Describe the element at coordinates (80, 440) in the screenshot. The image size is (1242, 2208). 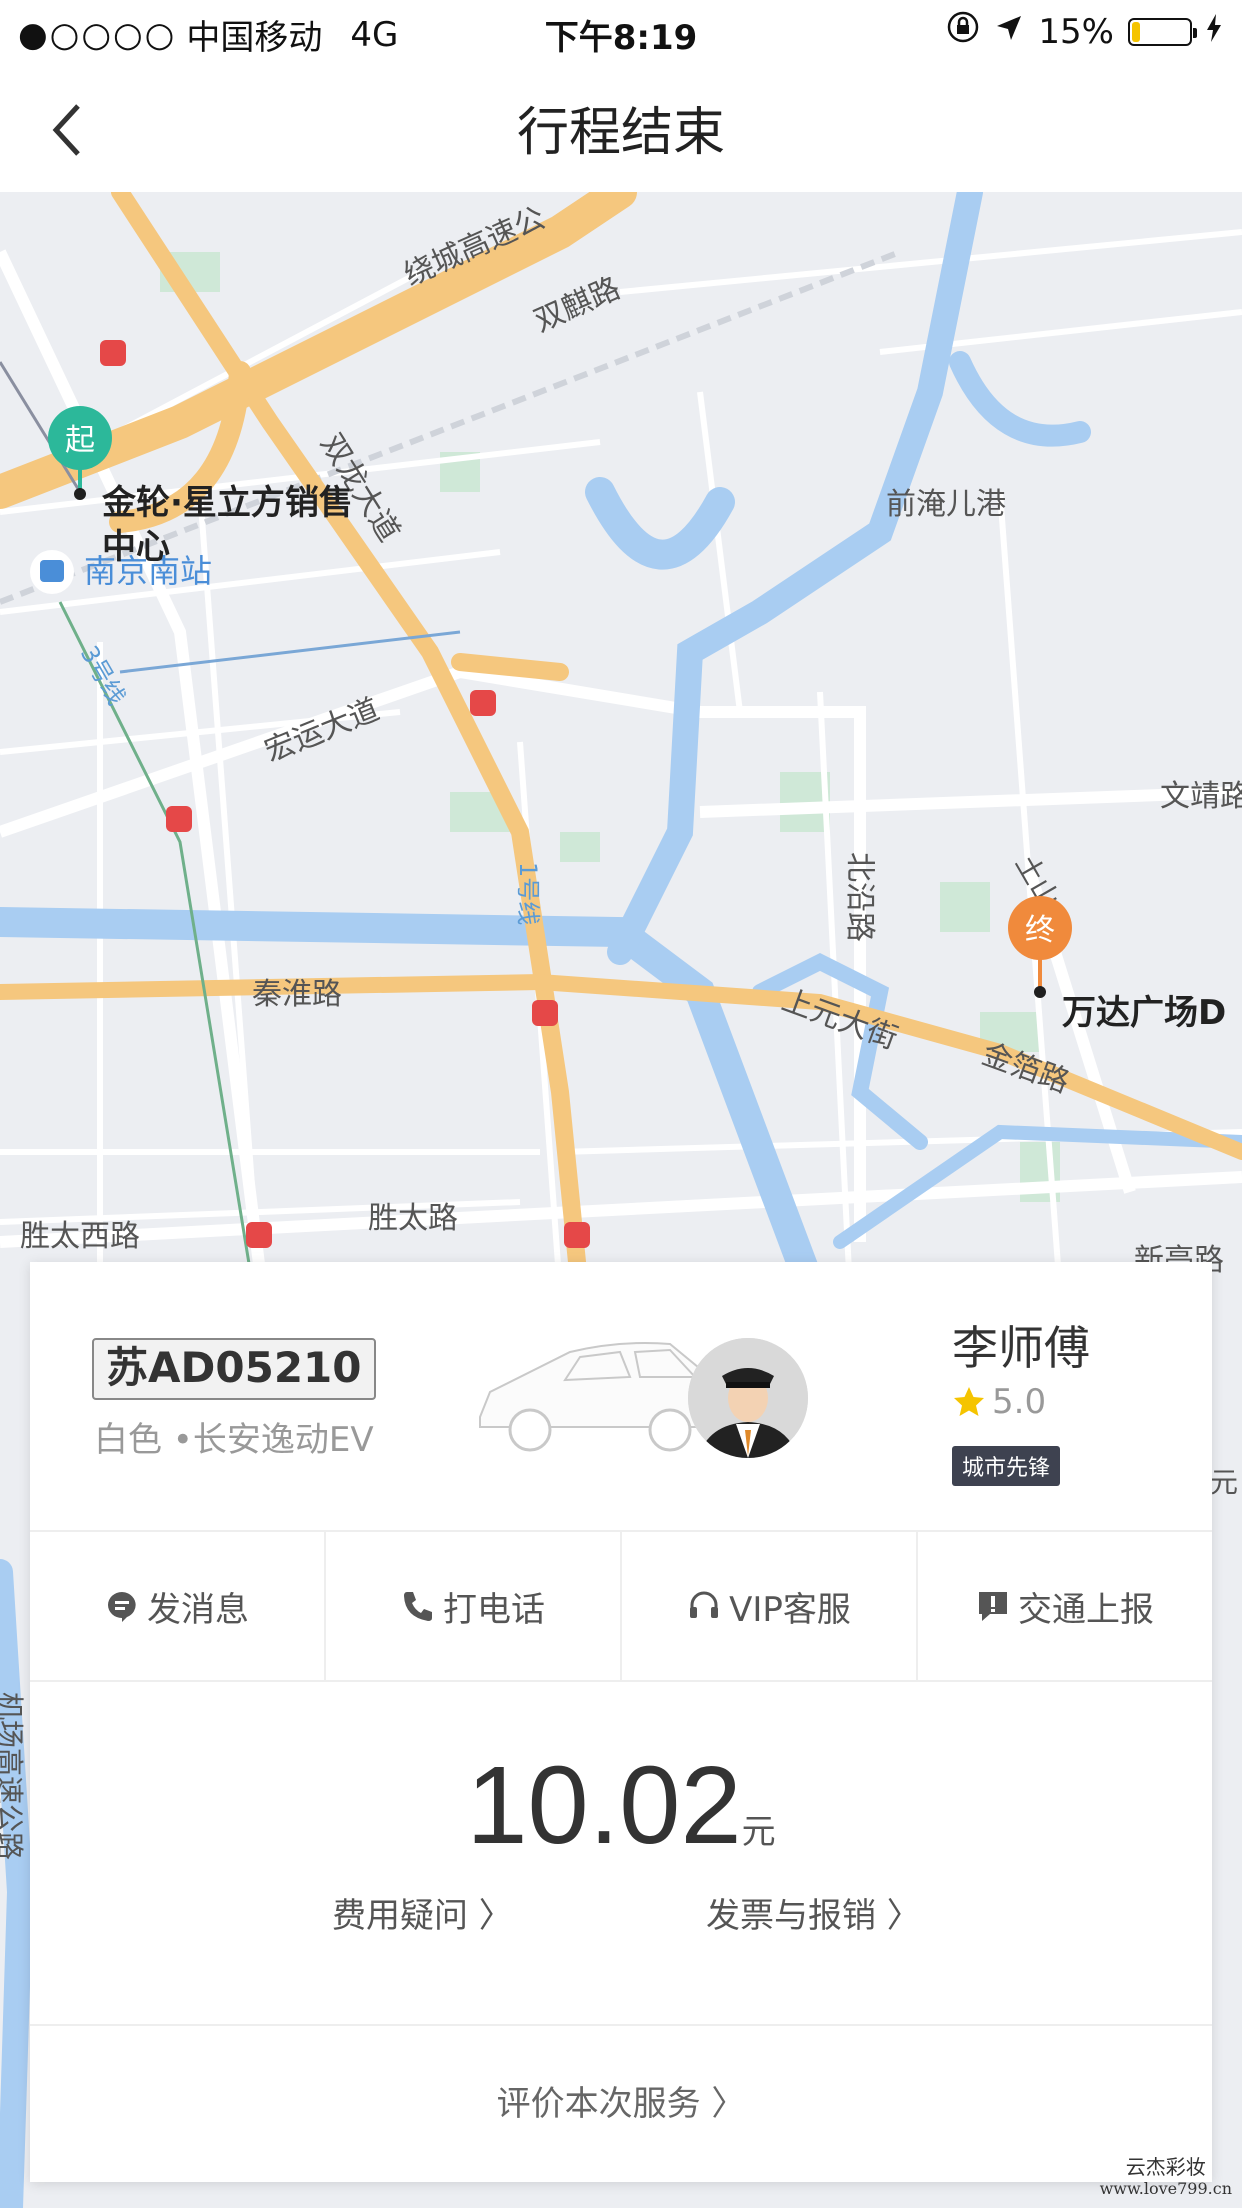
I see `start-marker-label: 起` at that location.